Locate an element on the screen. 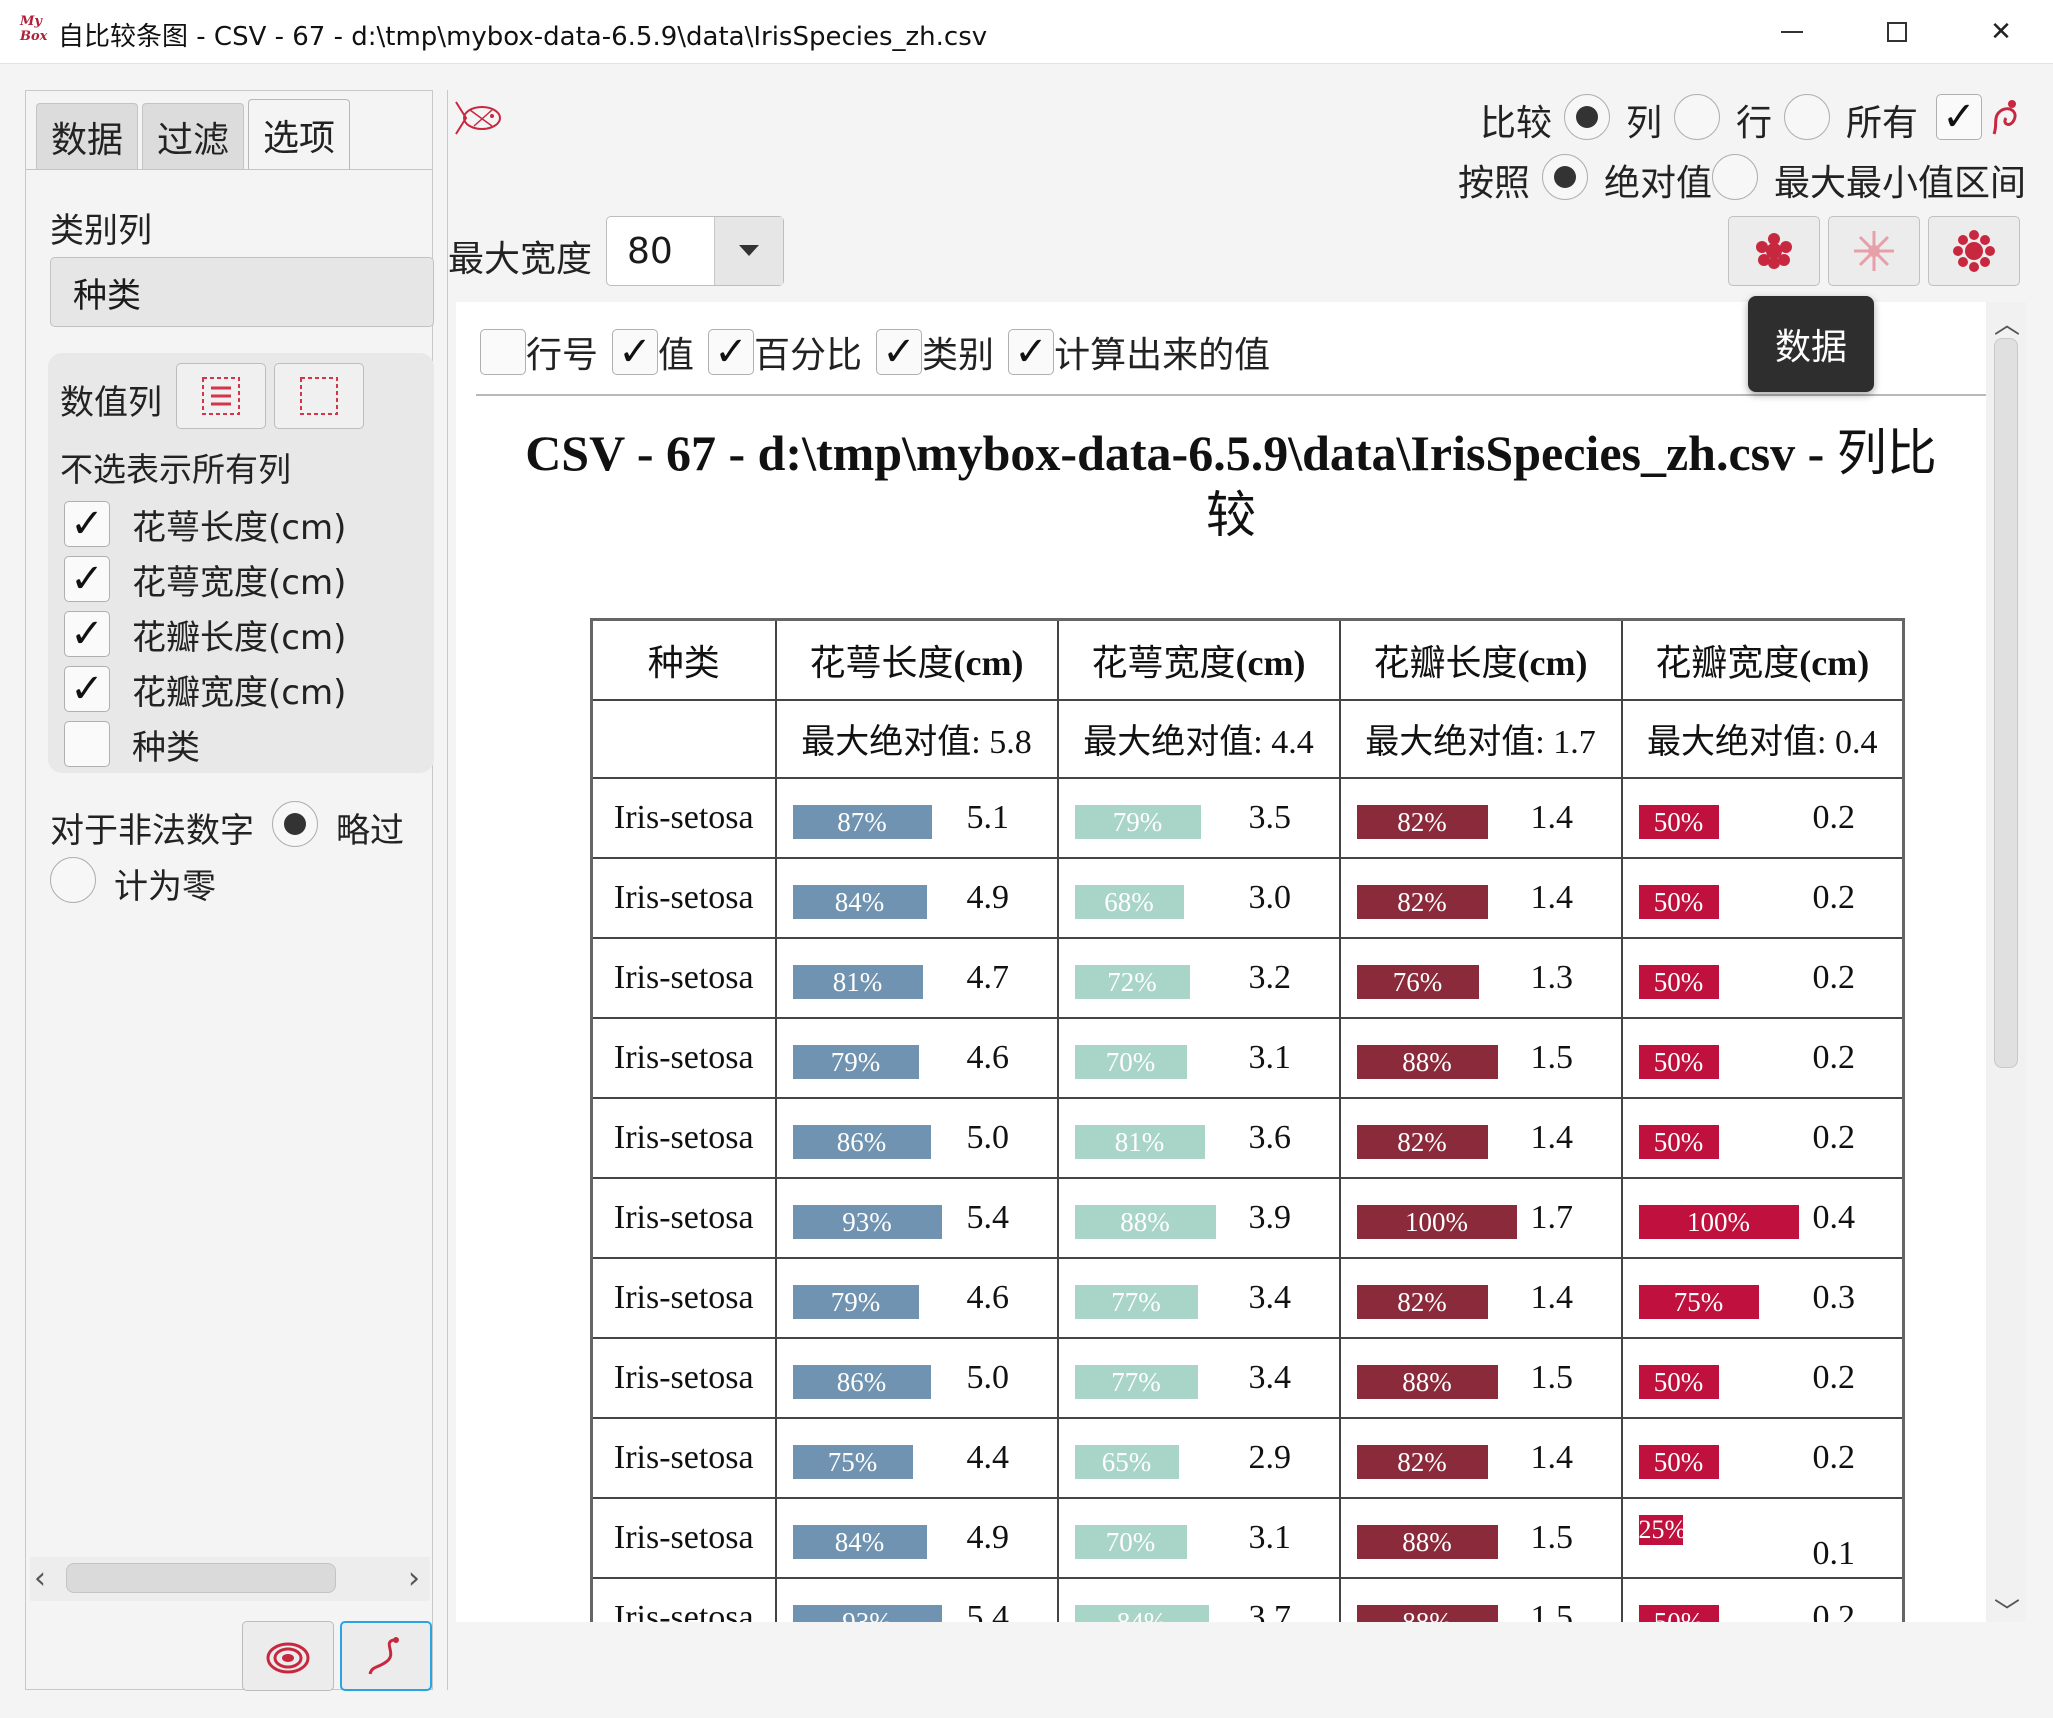 This screenshot has height=1718, width=2053. tab-data: 数据 is located at coordinates (87, 136).